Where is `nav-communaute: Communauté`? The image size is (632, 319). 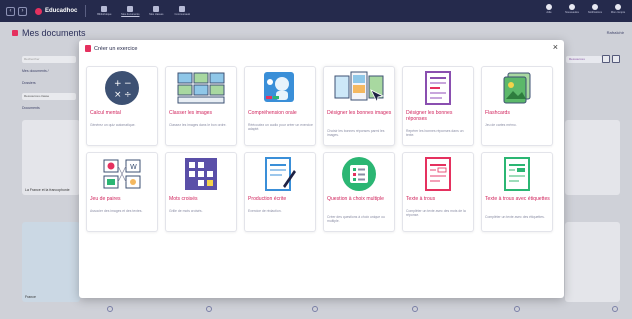 nav-communaute: Communauté is located at coordinates (182, 11).